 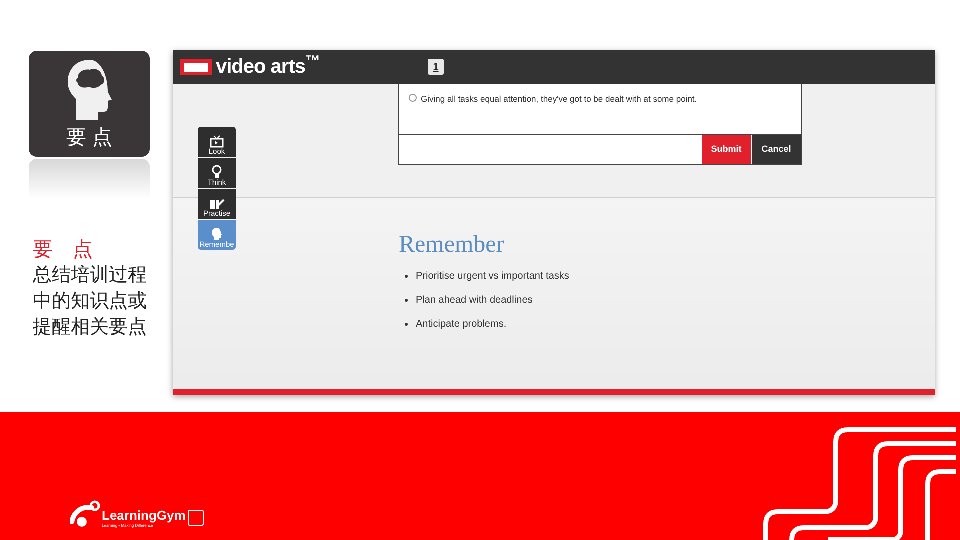 I want to click on cancel-button: Cancel, so click(x=776, y=149).